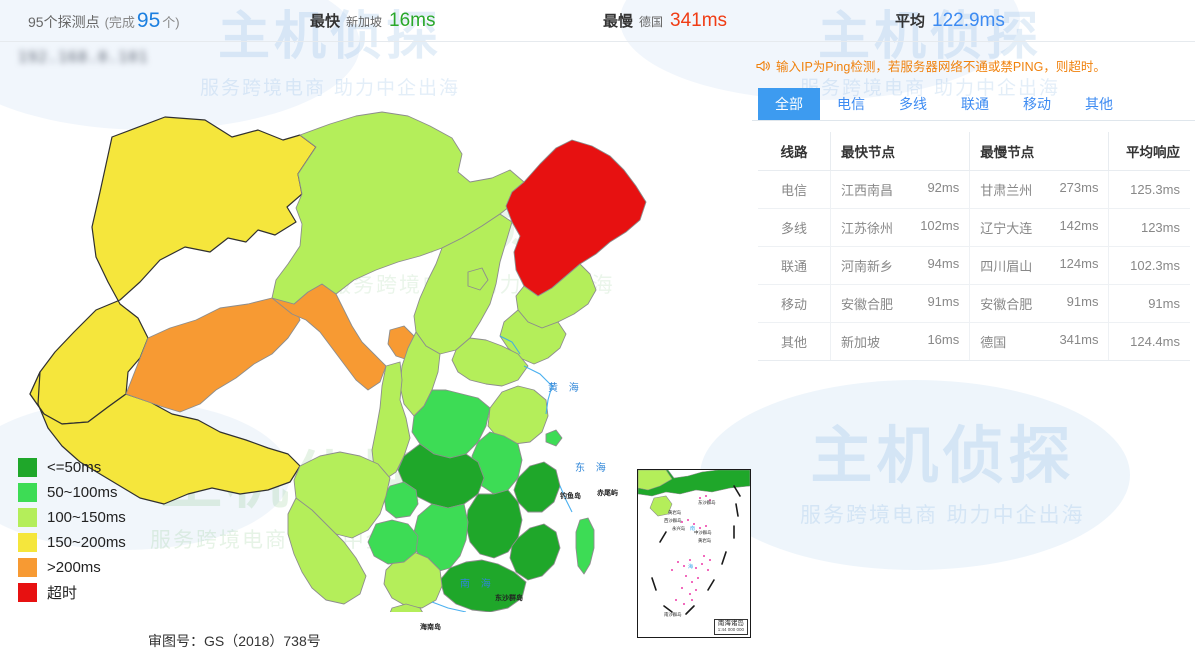 The image size is (1195, 651). Describe the element at coordinates (690, 558) in the screenshot. I see `inset-island-text: 东沙群岛 黄岩岛 西沙群岛 永兴岛 中沙群岛 黄岩岛 南沙群岛` at that location.